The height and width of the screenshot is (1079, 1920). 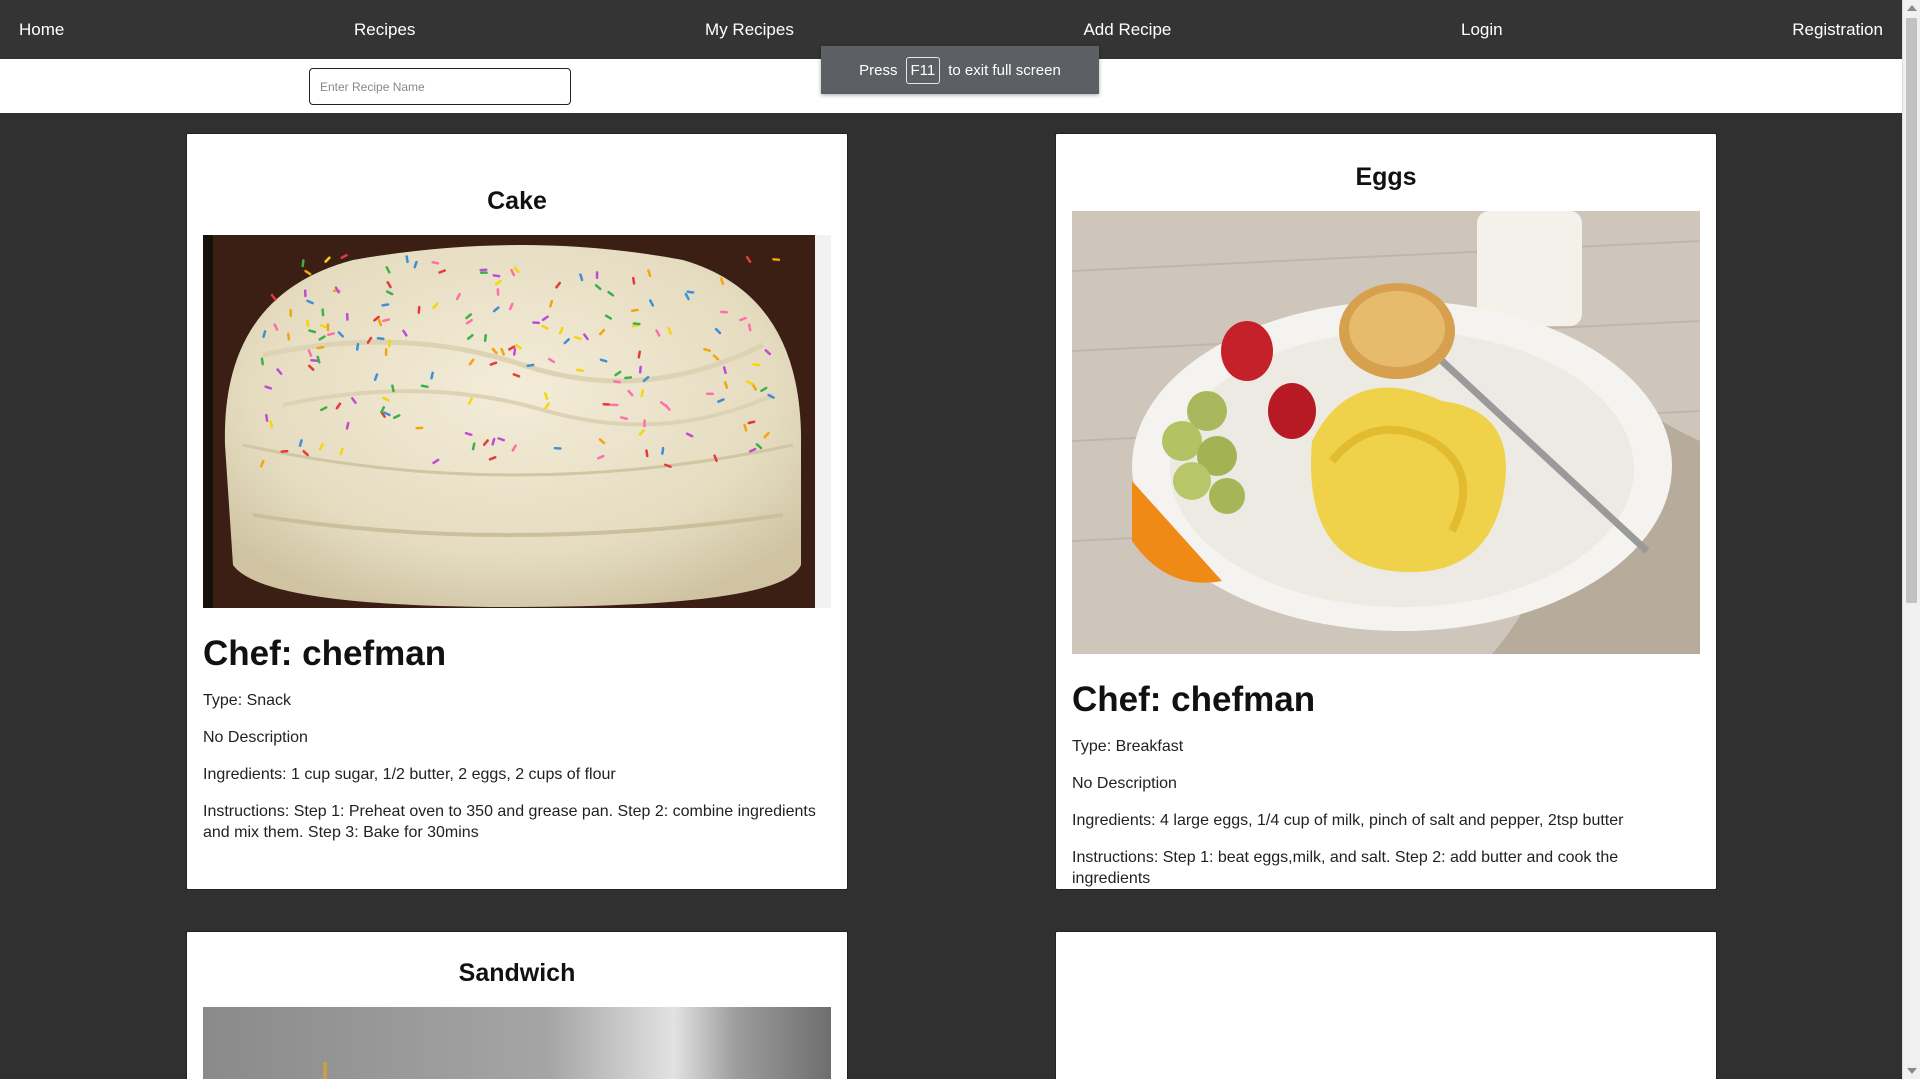 What do you see at coordinates (749, 30) in the screenshot?
I see `nav-my-recipes-link: My Recipes` at bounding box center [749, 30].